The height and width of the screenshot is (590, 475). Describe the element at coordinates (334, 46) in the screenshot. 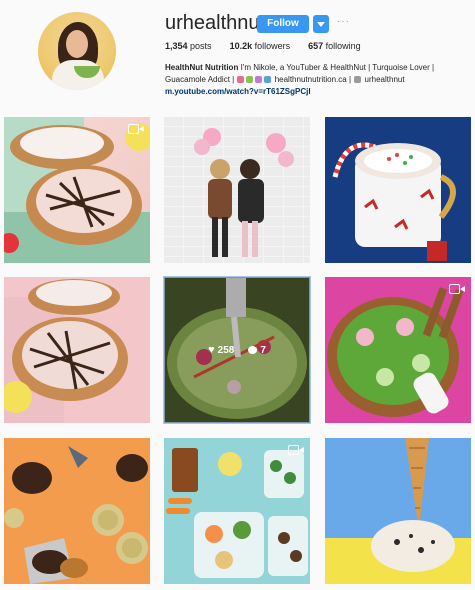

I see `following-stat: 657 following` at that location.